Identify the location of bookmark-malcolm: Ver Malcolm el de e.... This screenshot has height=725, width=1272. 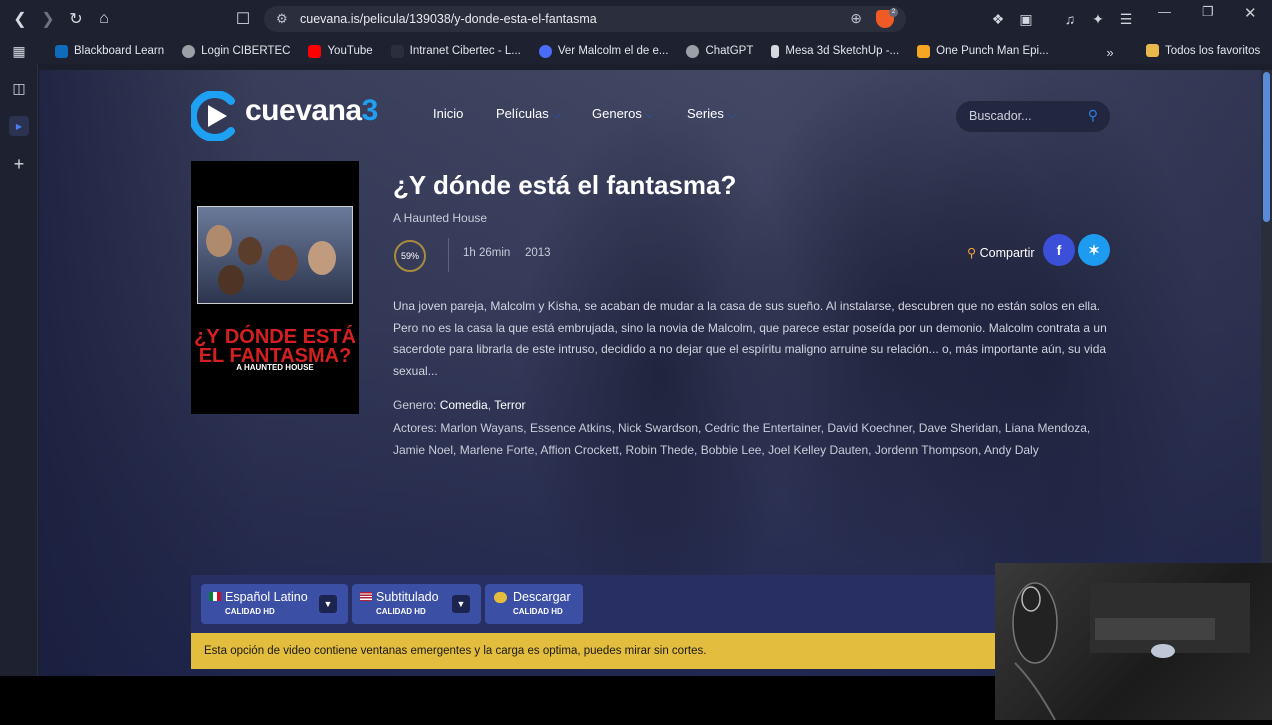
(603, 51).